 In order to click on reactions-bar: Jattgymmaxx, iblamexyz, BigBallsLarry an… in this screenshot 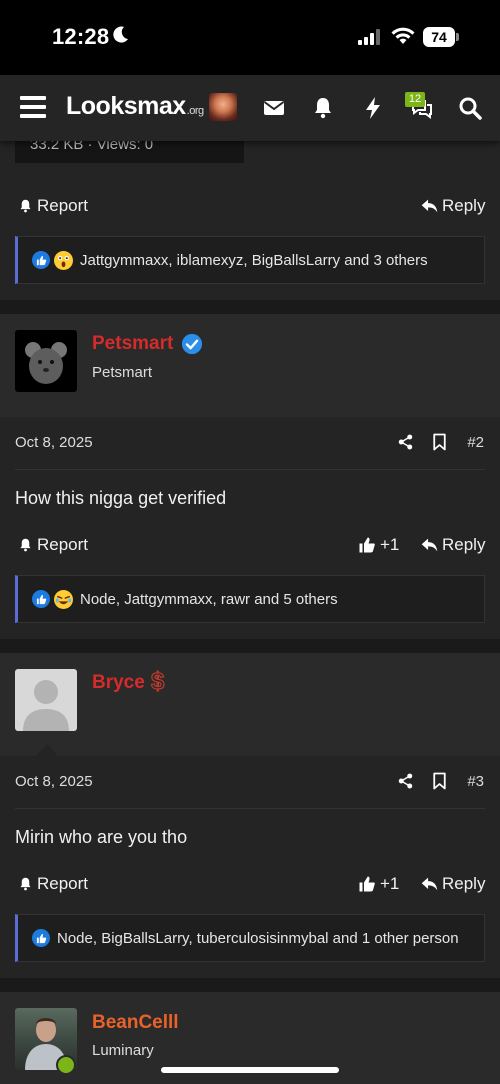, I will do `click(250, 260)`.